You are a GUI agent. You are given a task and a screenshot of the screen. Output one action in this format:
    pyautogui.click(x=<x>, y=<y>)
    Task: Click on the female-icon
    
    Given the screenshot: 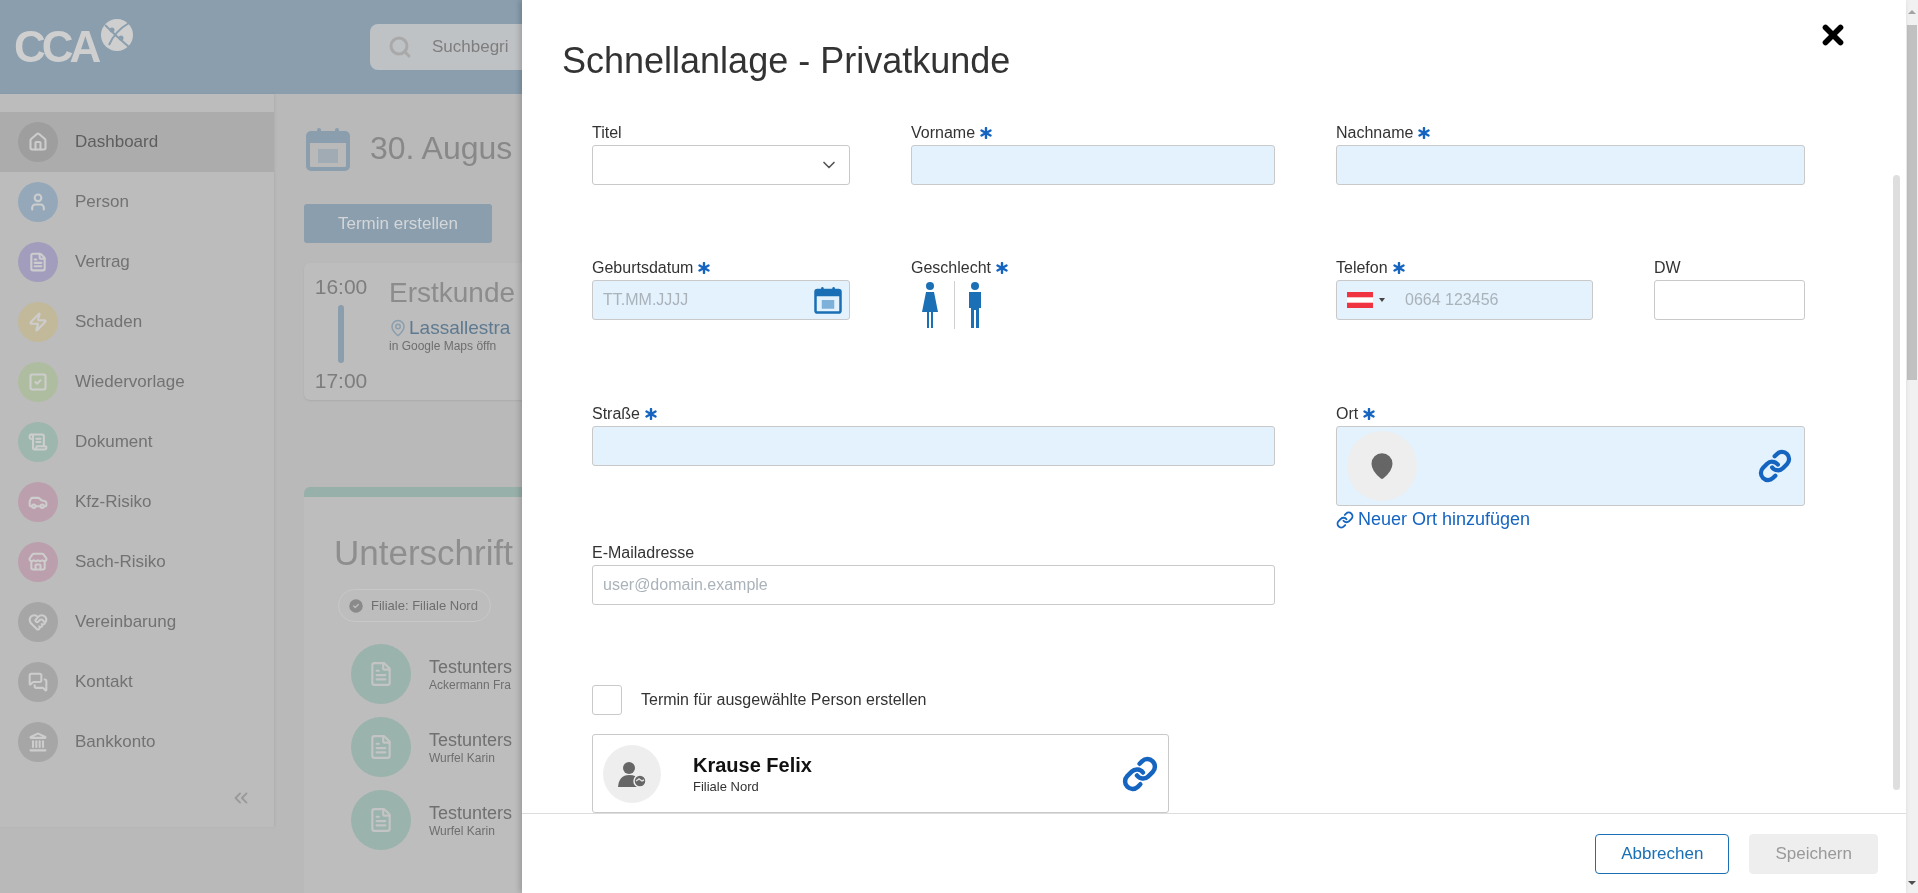 What is the action you would take?
    pyautogui.click(x=930, y=305)
    